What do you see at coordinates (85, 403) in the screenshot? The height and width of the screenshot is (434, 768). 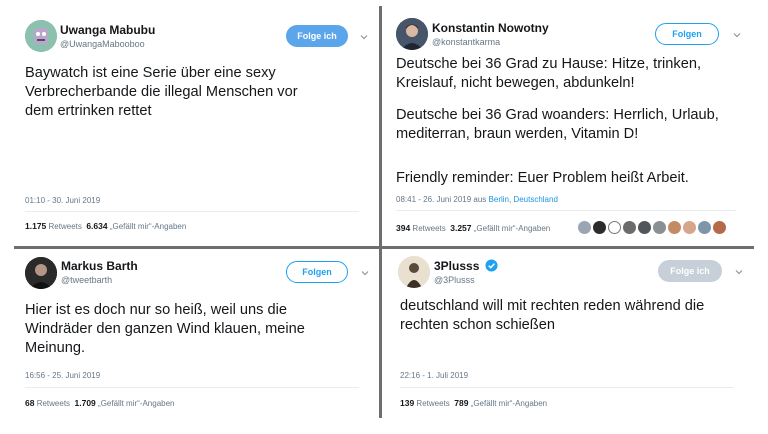 I see `like-count: 1.709` at bounding box center [85, 403].